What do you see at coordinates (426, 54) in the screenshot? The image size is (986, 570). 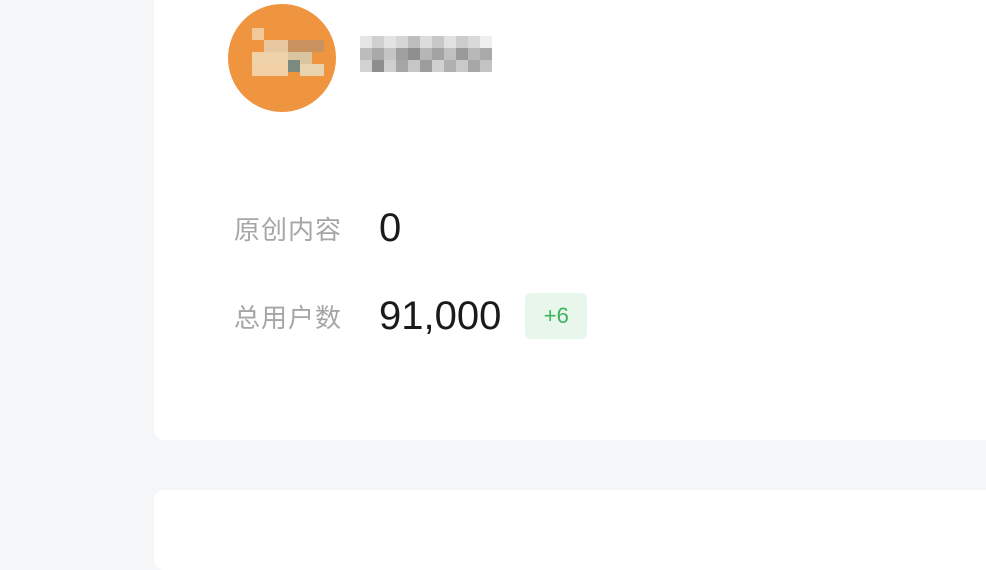 I see `account-name-blurred` at bounding box center [426, 54].